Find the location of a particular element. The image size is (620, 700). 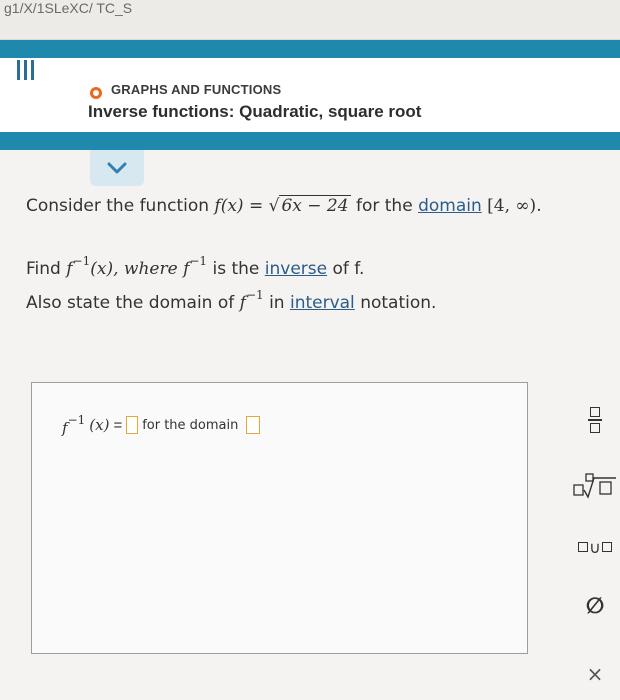

problem-text: Consider the function is located at coordinates (118, 206).